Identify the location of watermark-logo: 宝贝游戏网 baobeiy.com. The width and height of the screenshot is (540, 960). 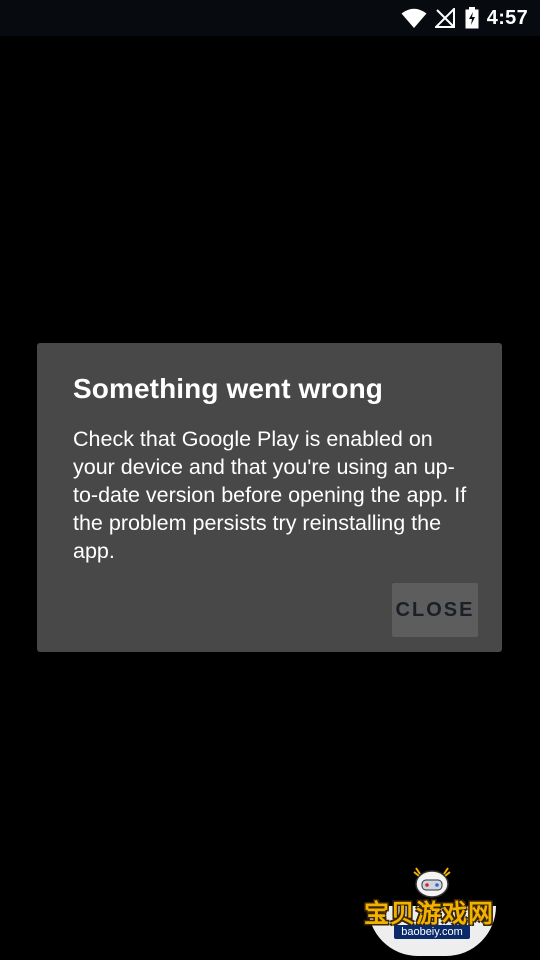
(435, 910).